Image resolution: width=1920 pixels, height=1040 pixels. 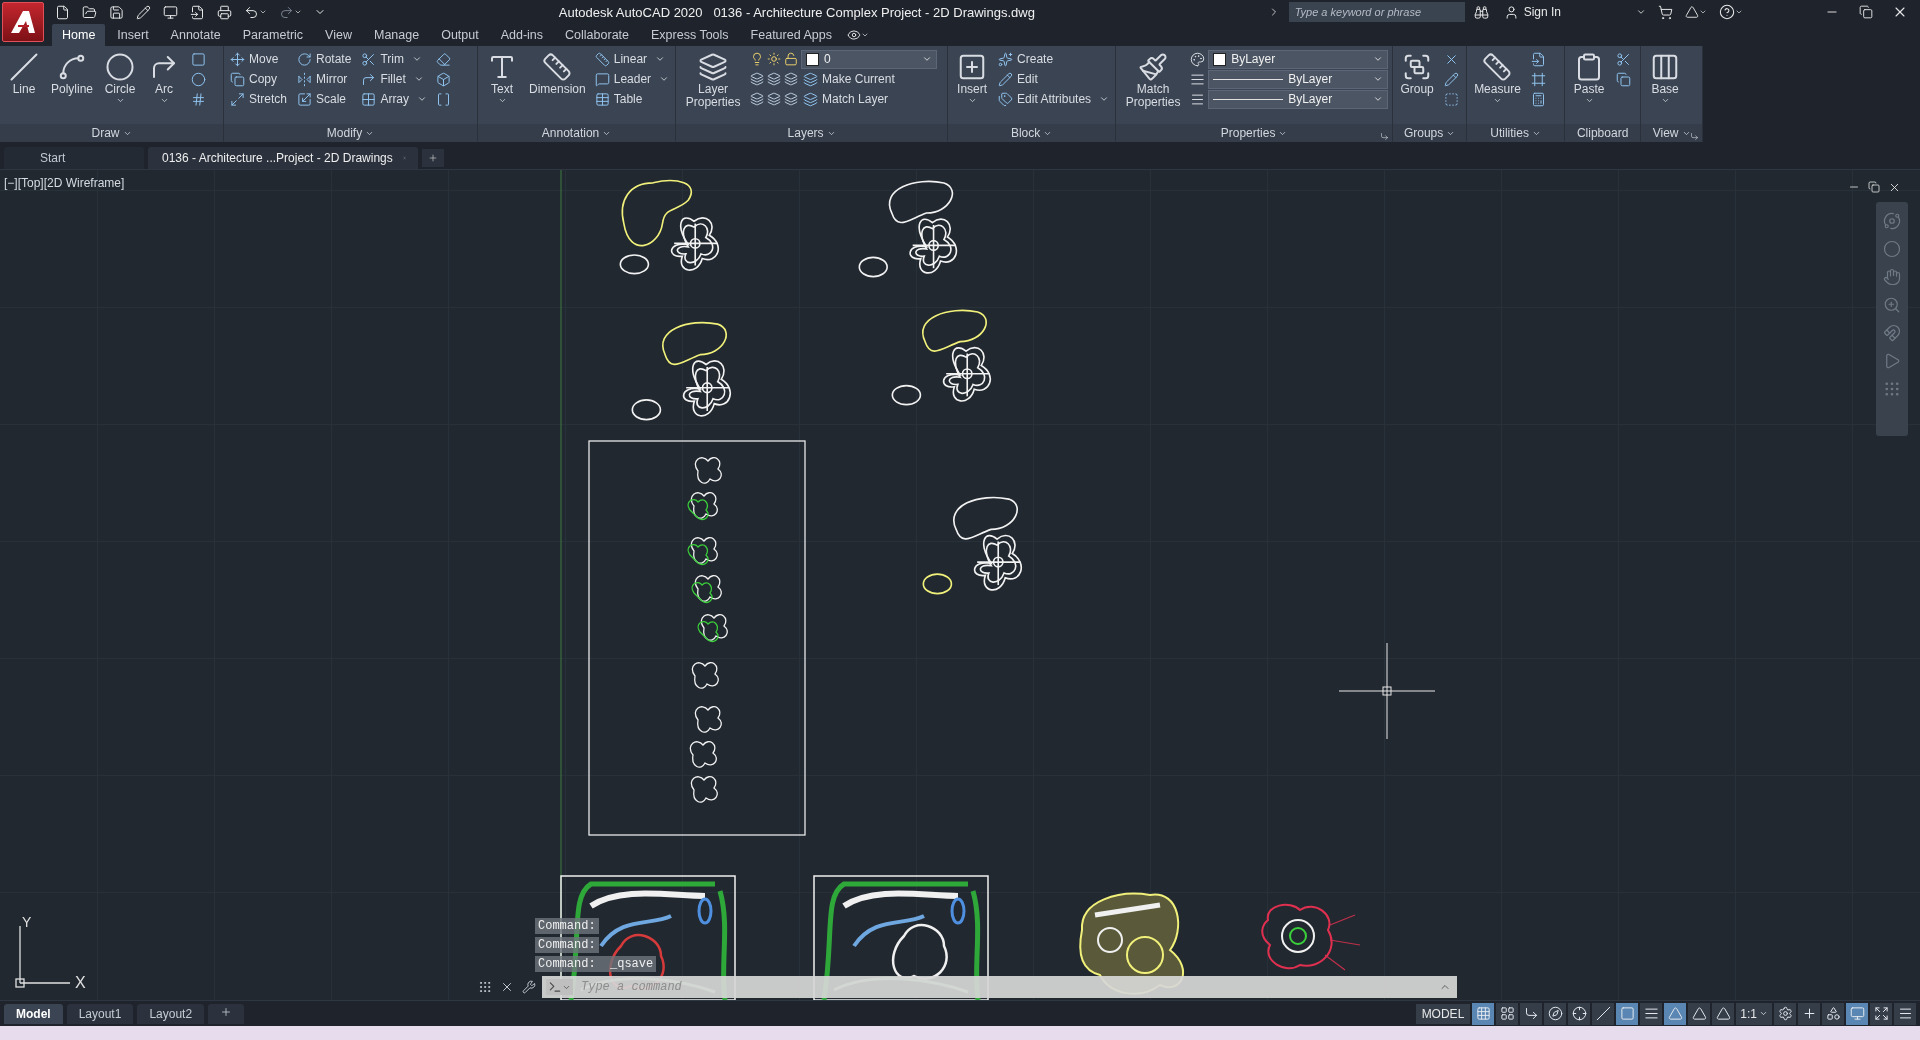 I want to click on ribbon-button: Measure, so click(x=1497, y=78).